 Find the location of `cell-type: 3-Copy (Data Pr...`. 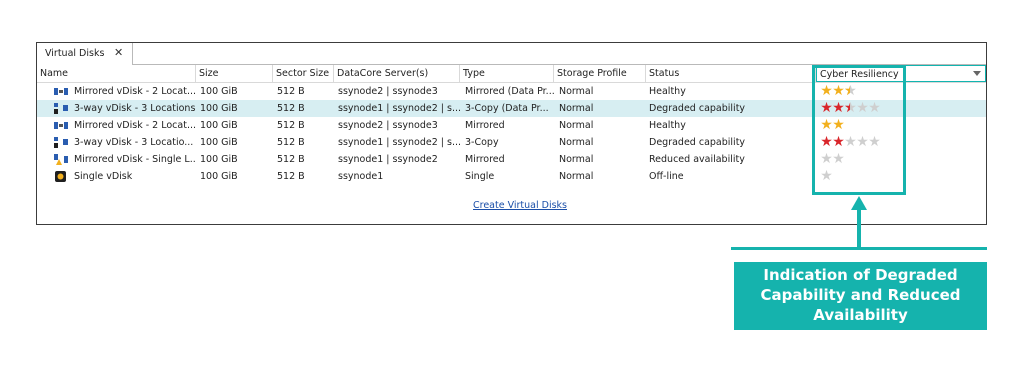

cell-type: 3-Copy (Data Pr... is located at coordinates (507, 108).